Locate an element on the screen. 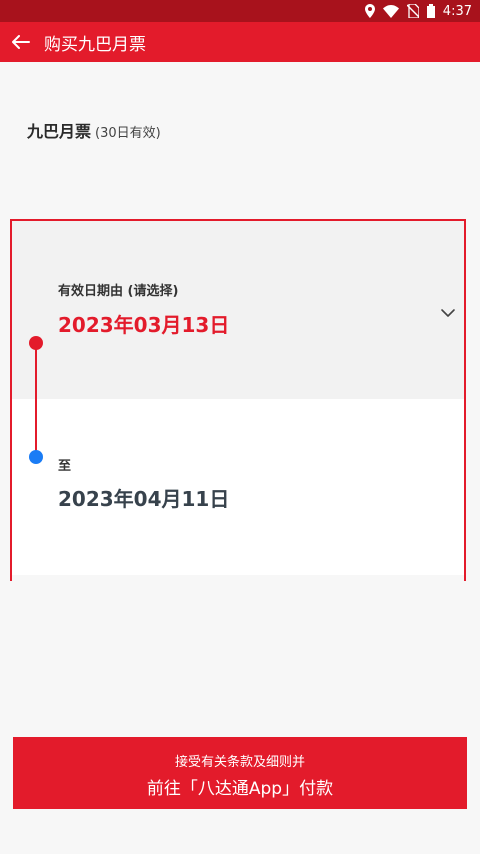 This screenshot has height=854, width=480. location-icon is located at coordinates (369, 11).